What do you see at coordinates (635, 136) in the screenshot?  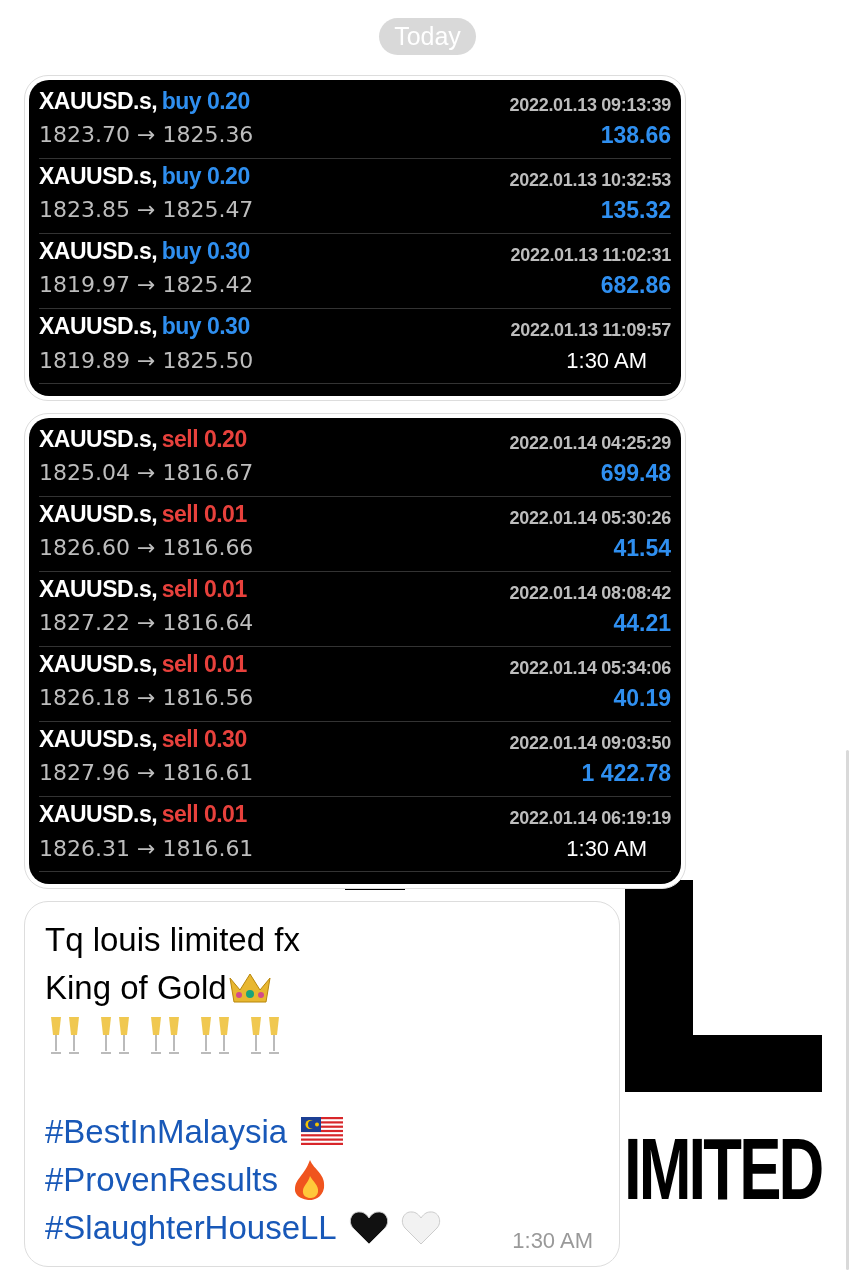 I see `trade-profit: 138.66` at bounding box center [635, 136].